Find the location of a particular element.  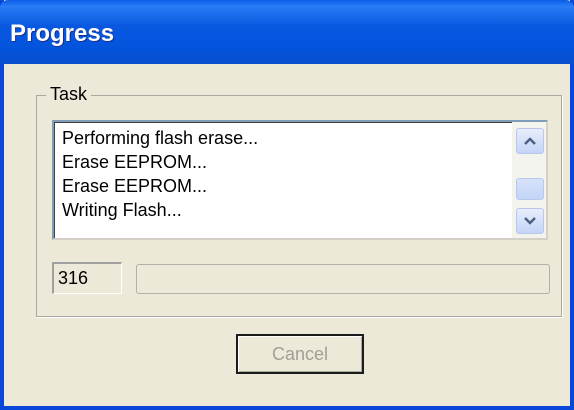

task-group-label: Task is located at coordinates (69, 94).